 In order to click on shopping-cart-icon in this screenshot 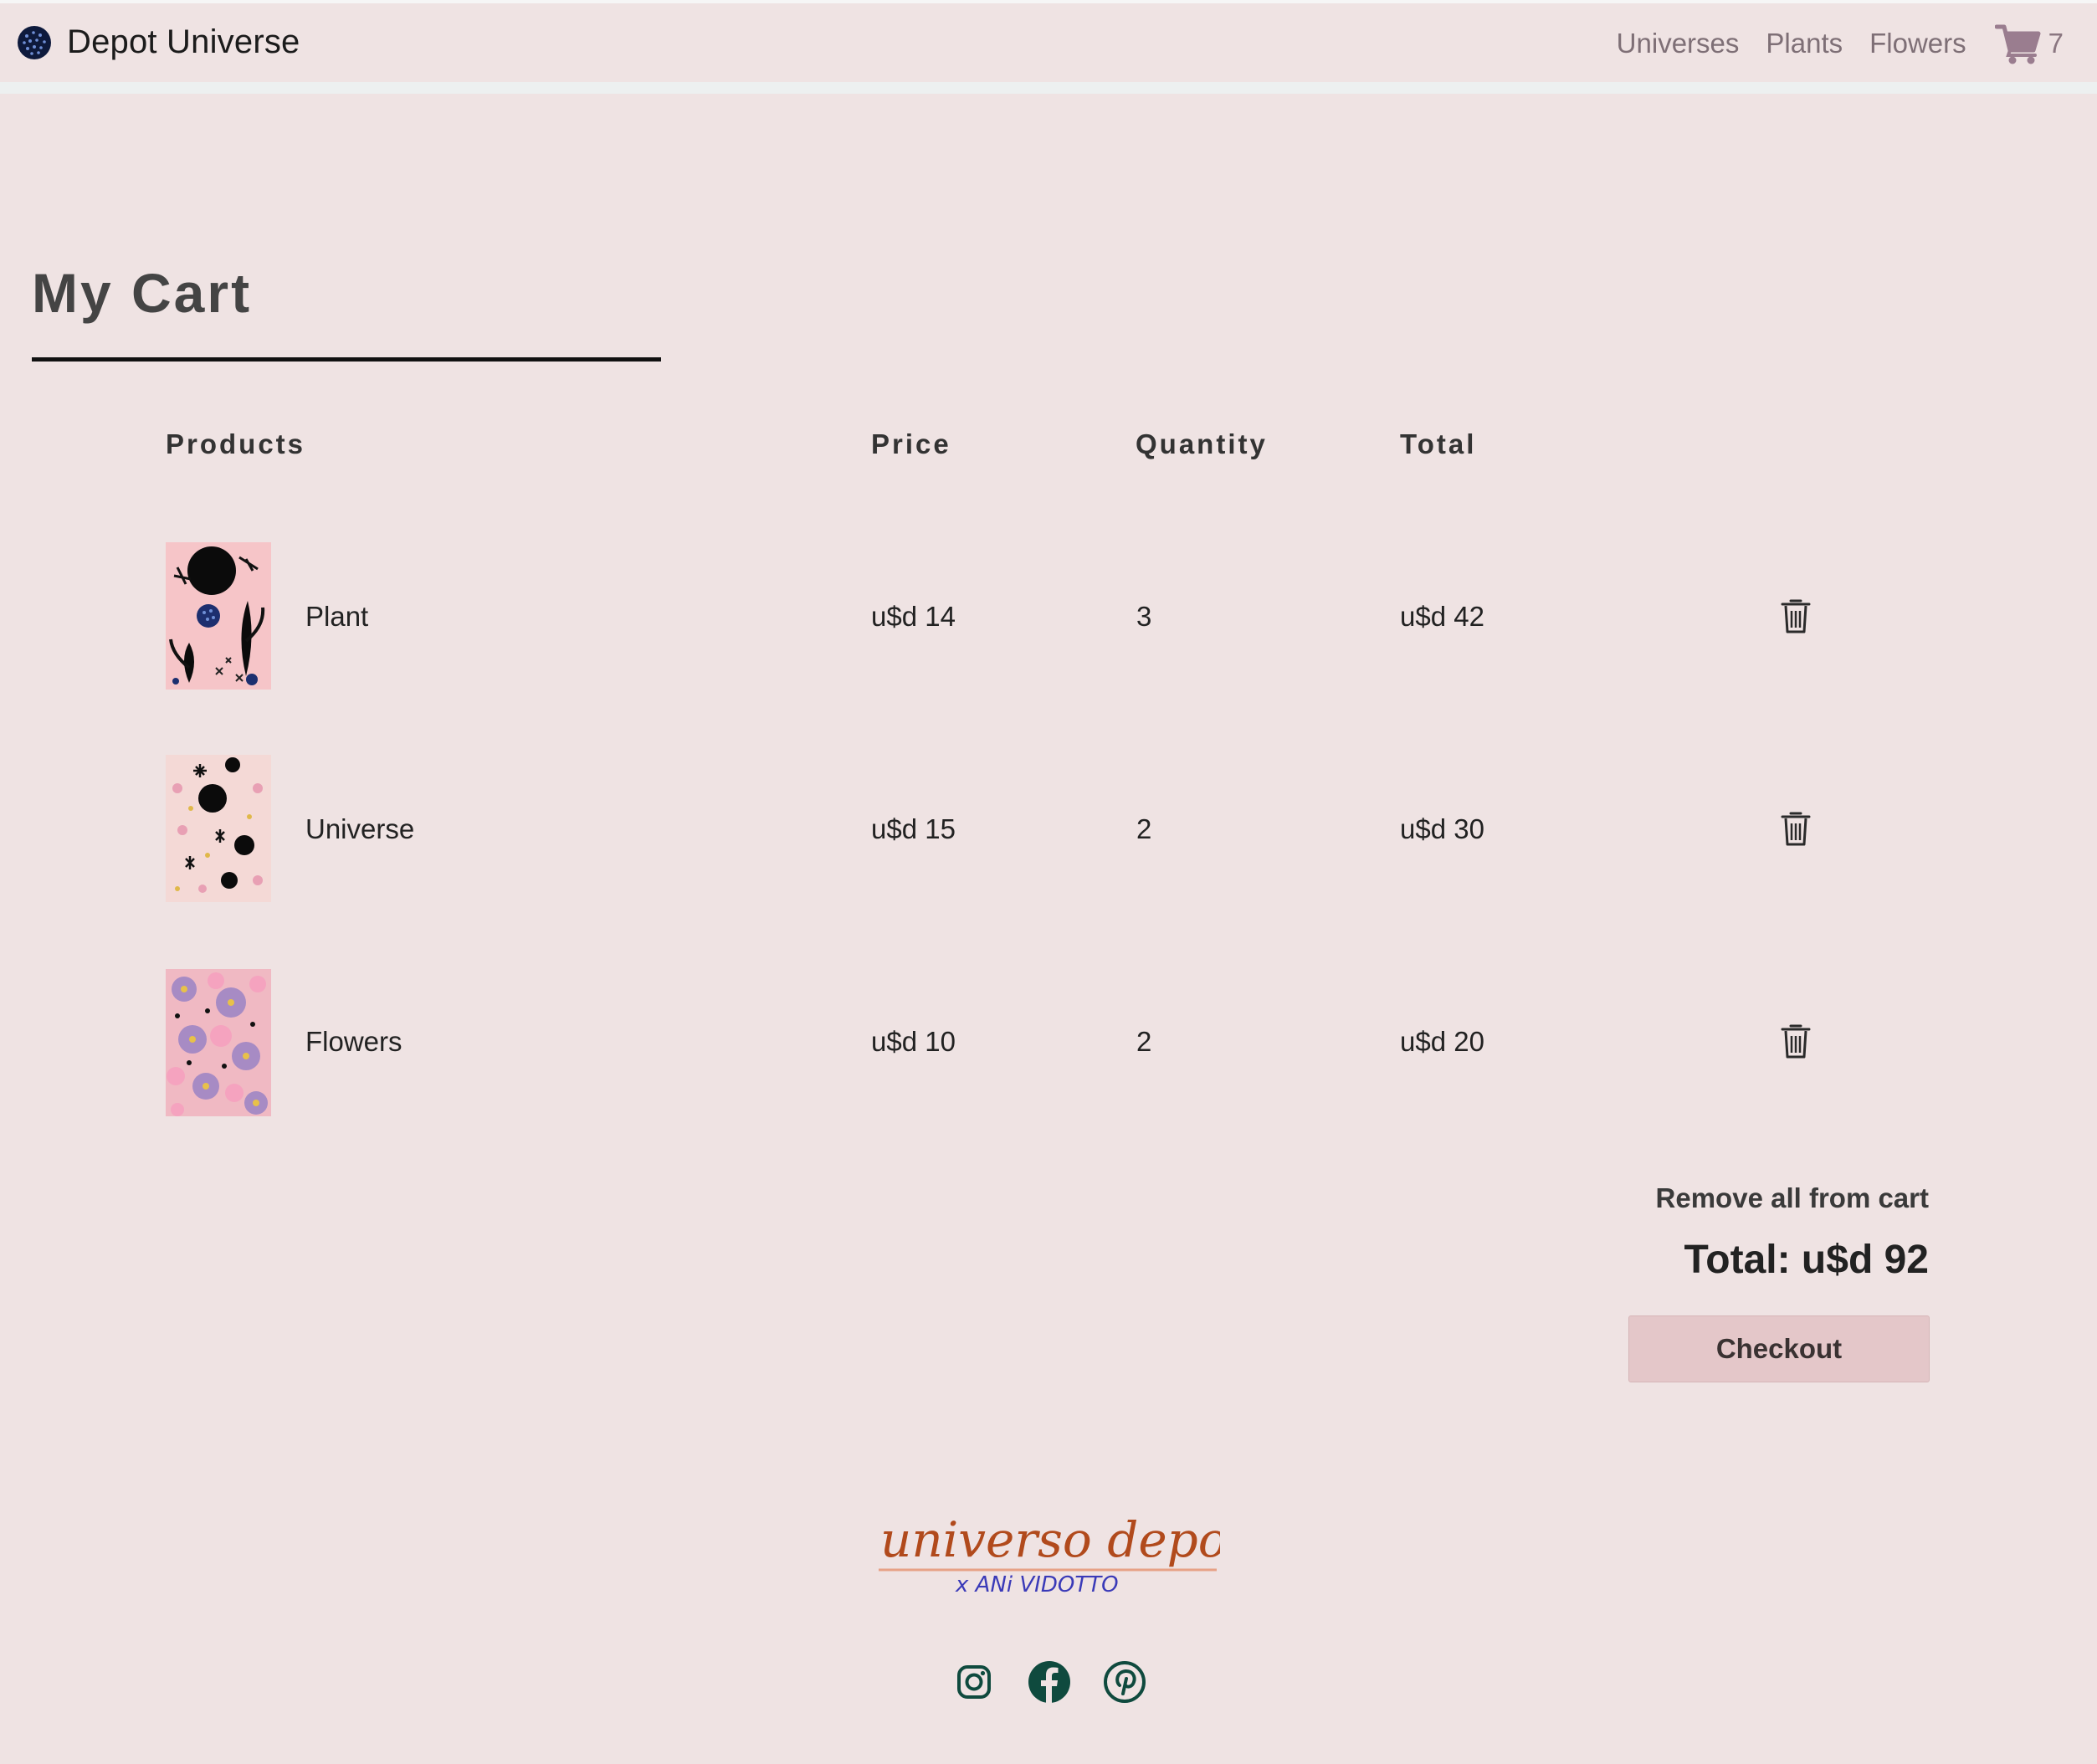, I will do `click(2017, 44)`.